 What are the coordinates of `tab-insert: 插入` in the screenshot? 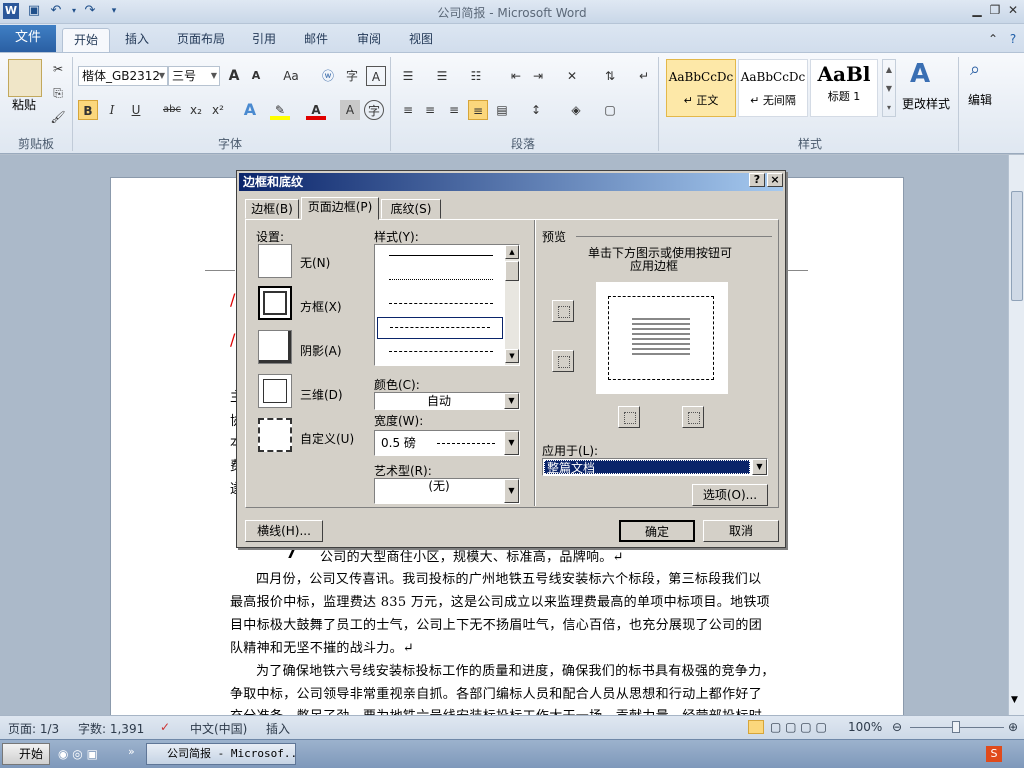 It's located at (137, 40).